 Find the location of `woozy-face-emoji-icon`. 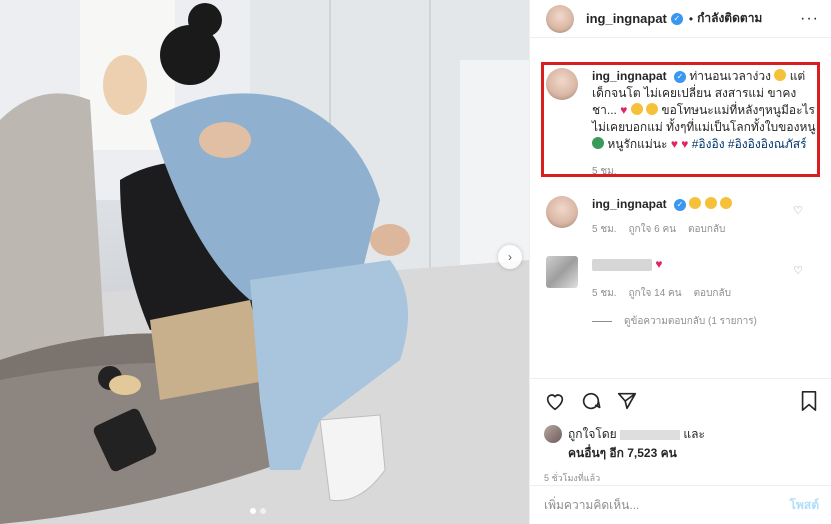

woozy-face-emoji-icon is located at coordinates (652, 109).